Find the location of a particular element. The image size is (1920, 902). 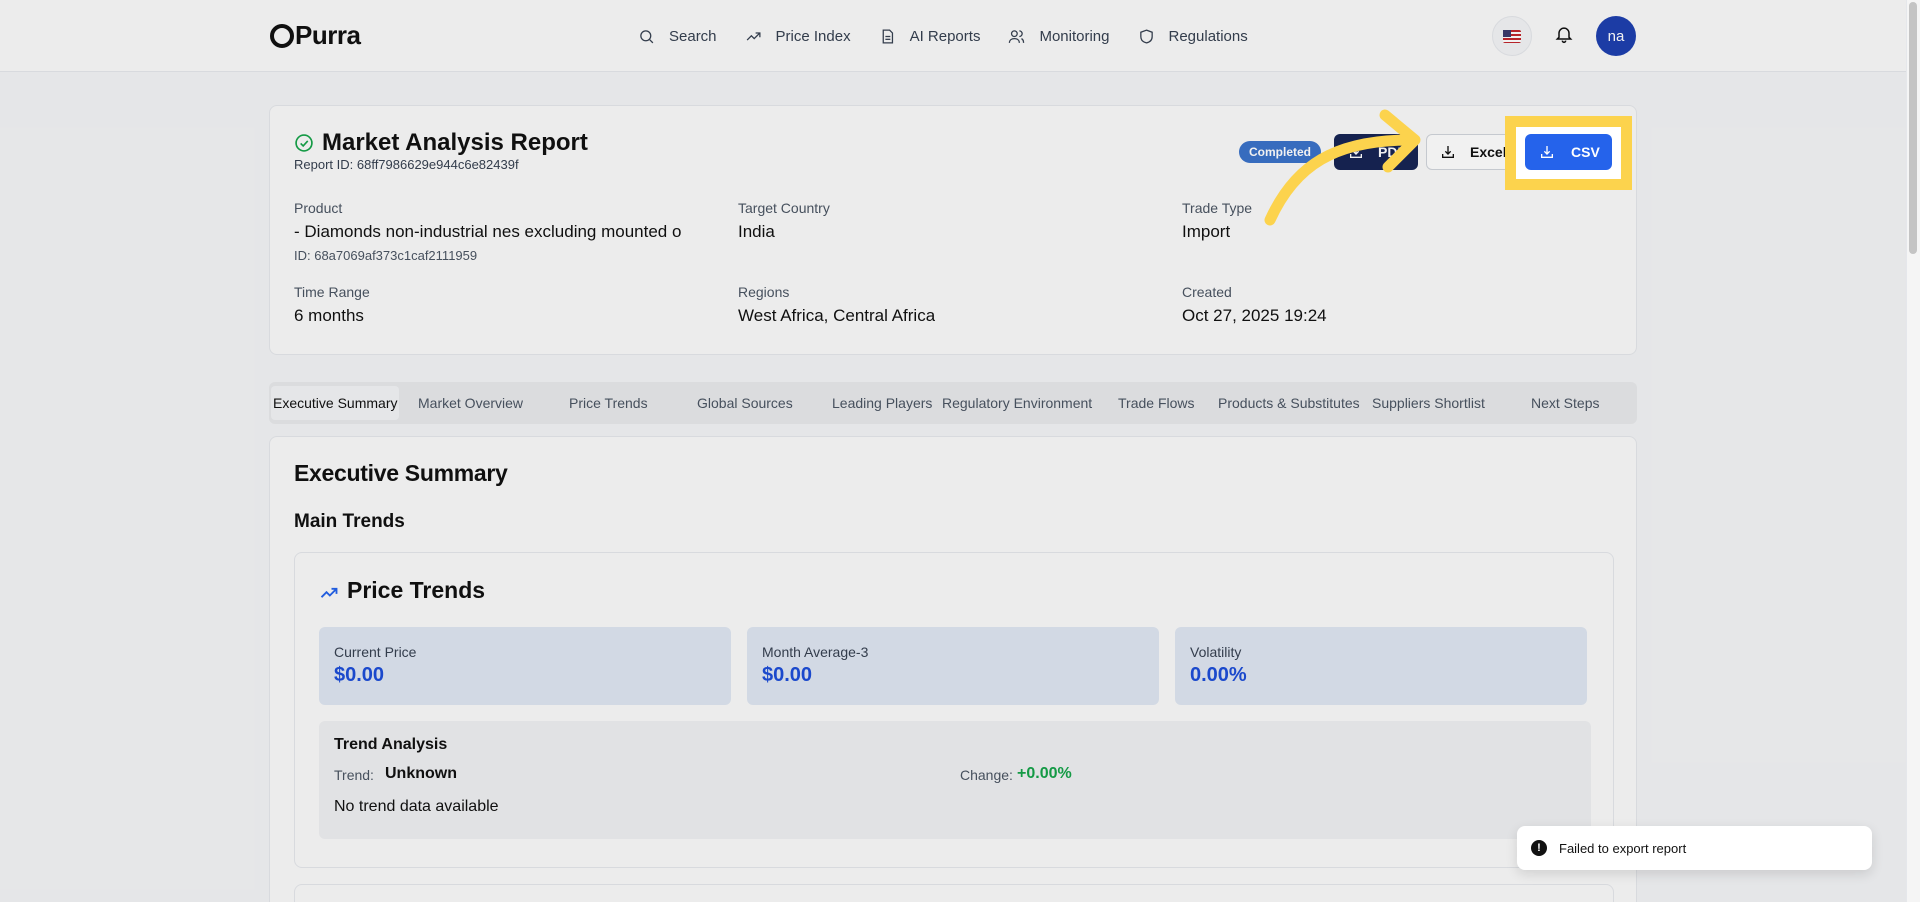

created-label: Created is located at coordinates (1207, 292).